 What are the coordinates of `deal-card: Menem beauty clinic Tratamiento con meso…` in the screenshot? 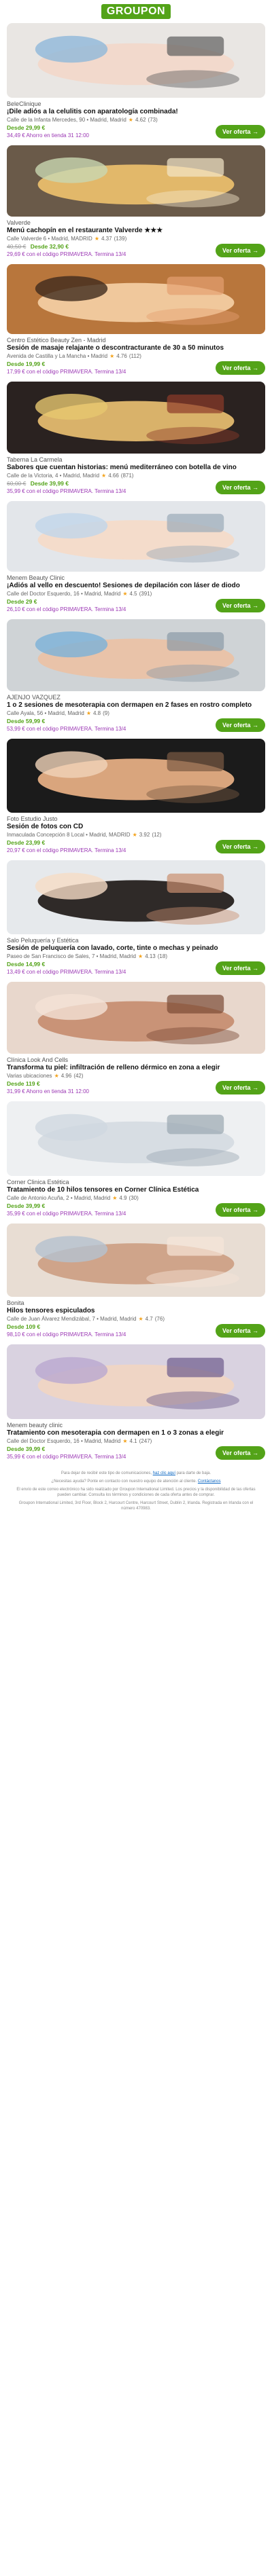 It's located at (136, 1406).